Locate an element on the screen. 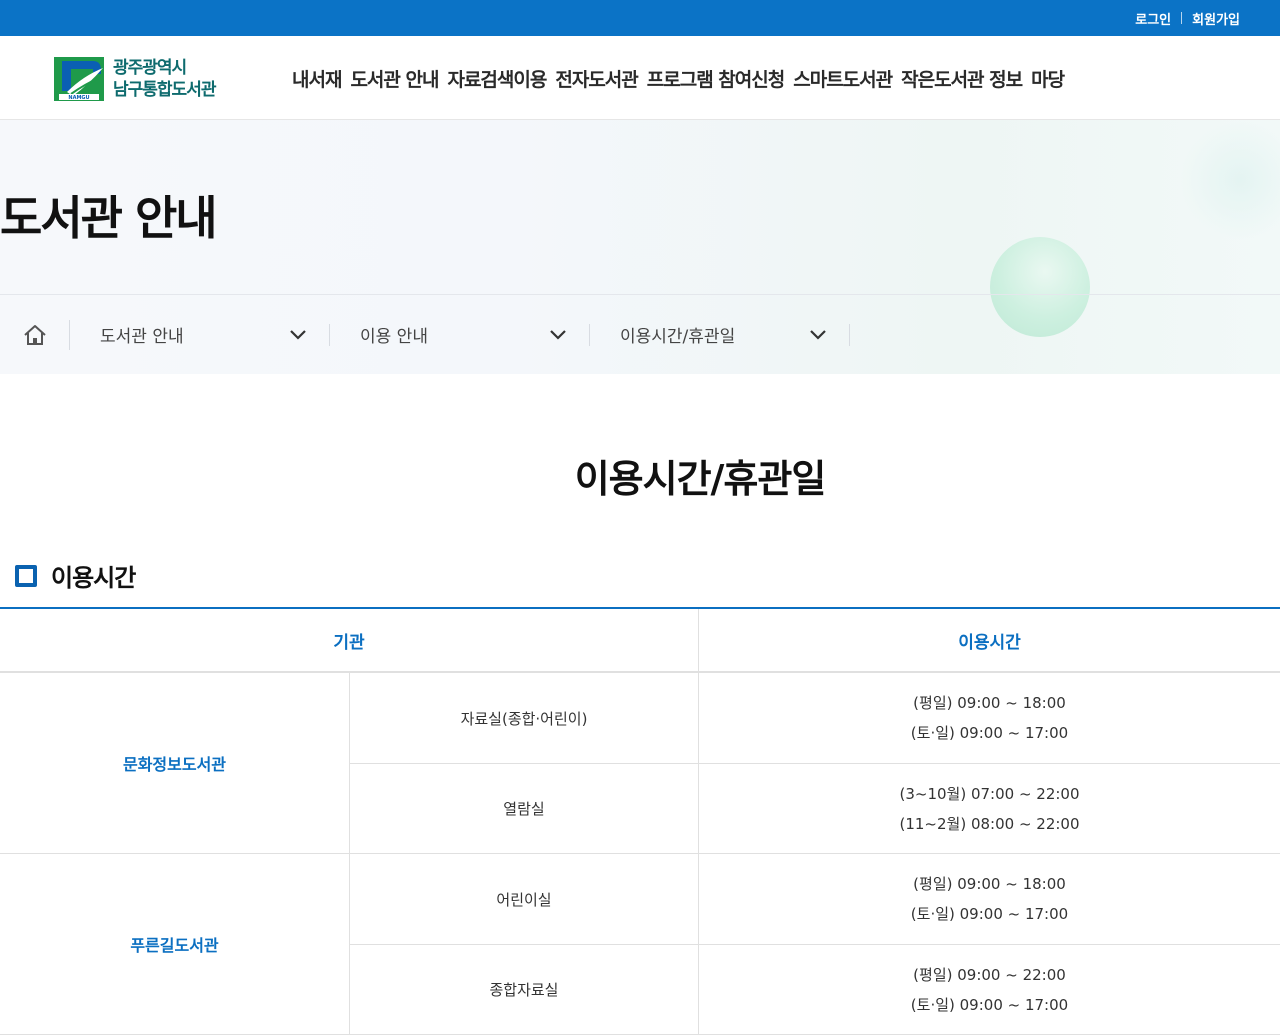  nav-search: 자료검색이용 is located at coordinates (497, 78).